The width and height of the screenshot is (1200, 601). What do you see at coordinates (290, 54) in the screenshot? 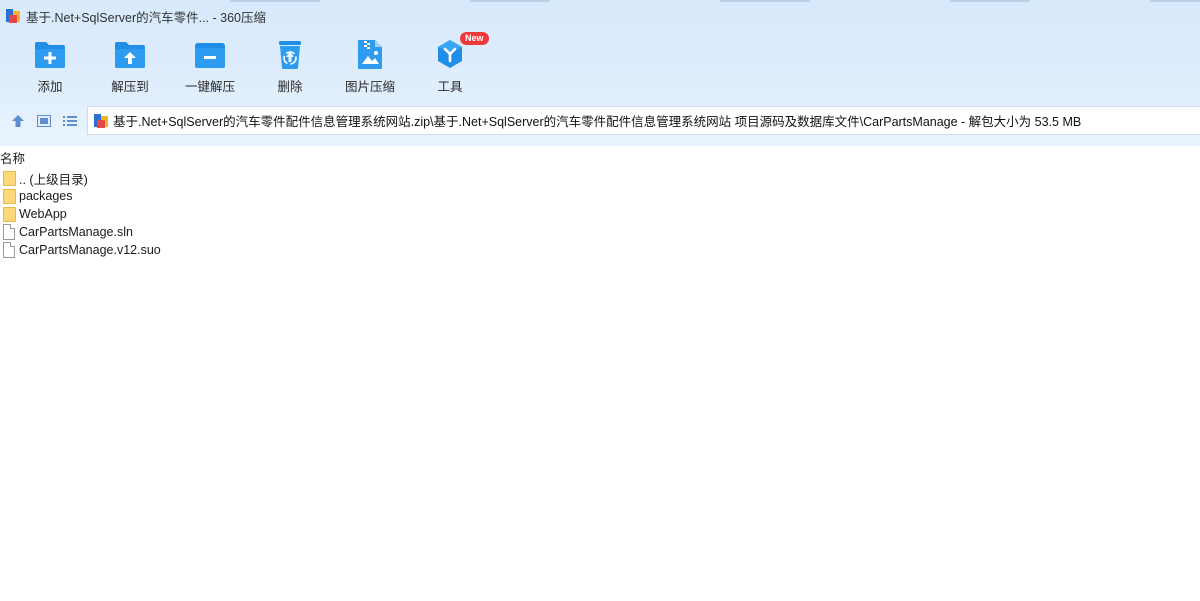
I see `recycle-bin-icon` at bounding box center [290, 54].